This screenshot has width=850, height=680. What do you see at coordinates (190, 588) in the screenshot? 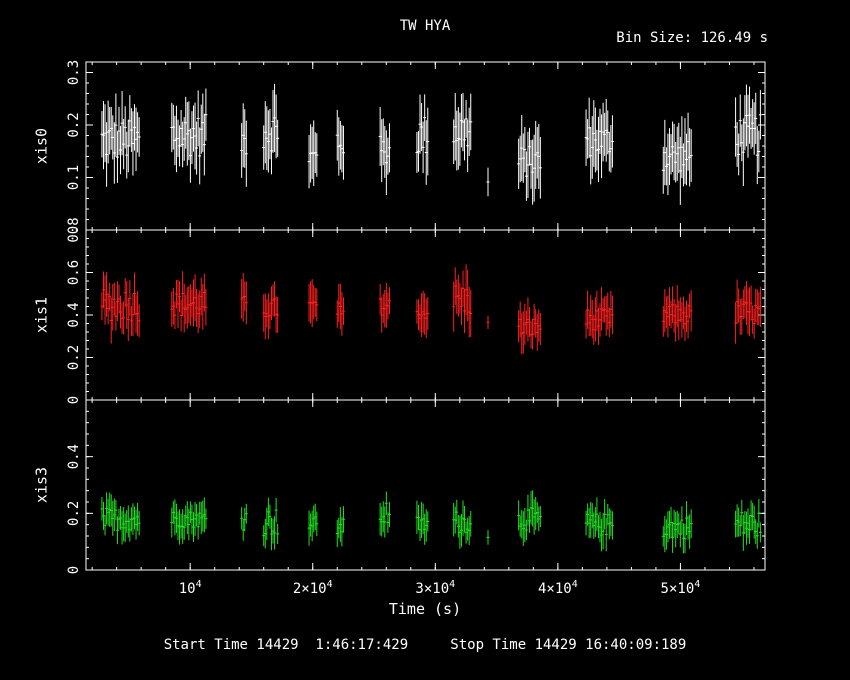
I see `x-tick-label: 104` at bounding box center [190, 588].